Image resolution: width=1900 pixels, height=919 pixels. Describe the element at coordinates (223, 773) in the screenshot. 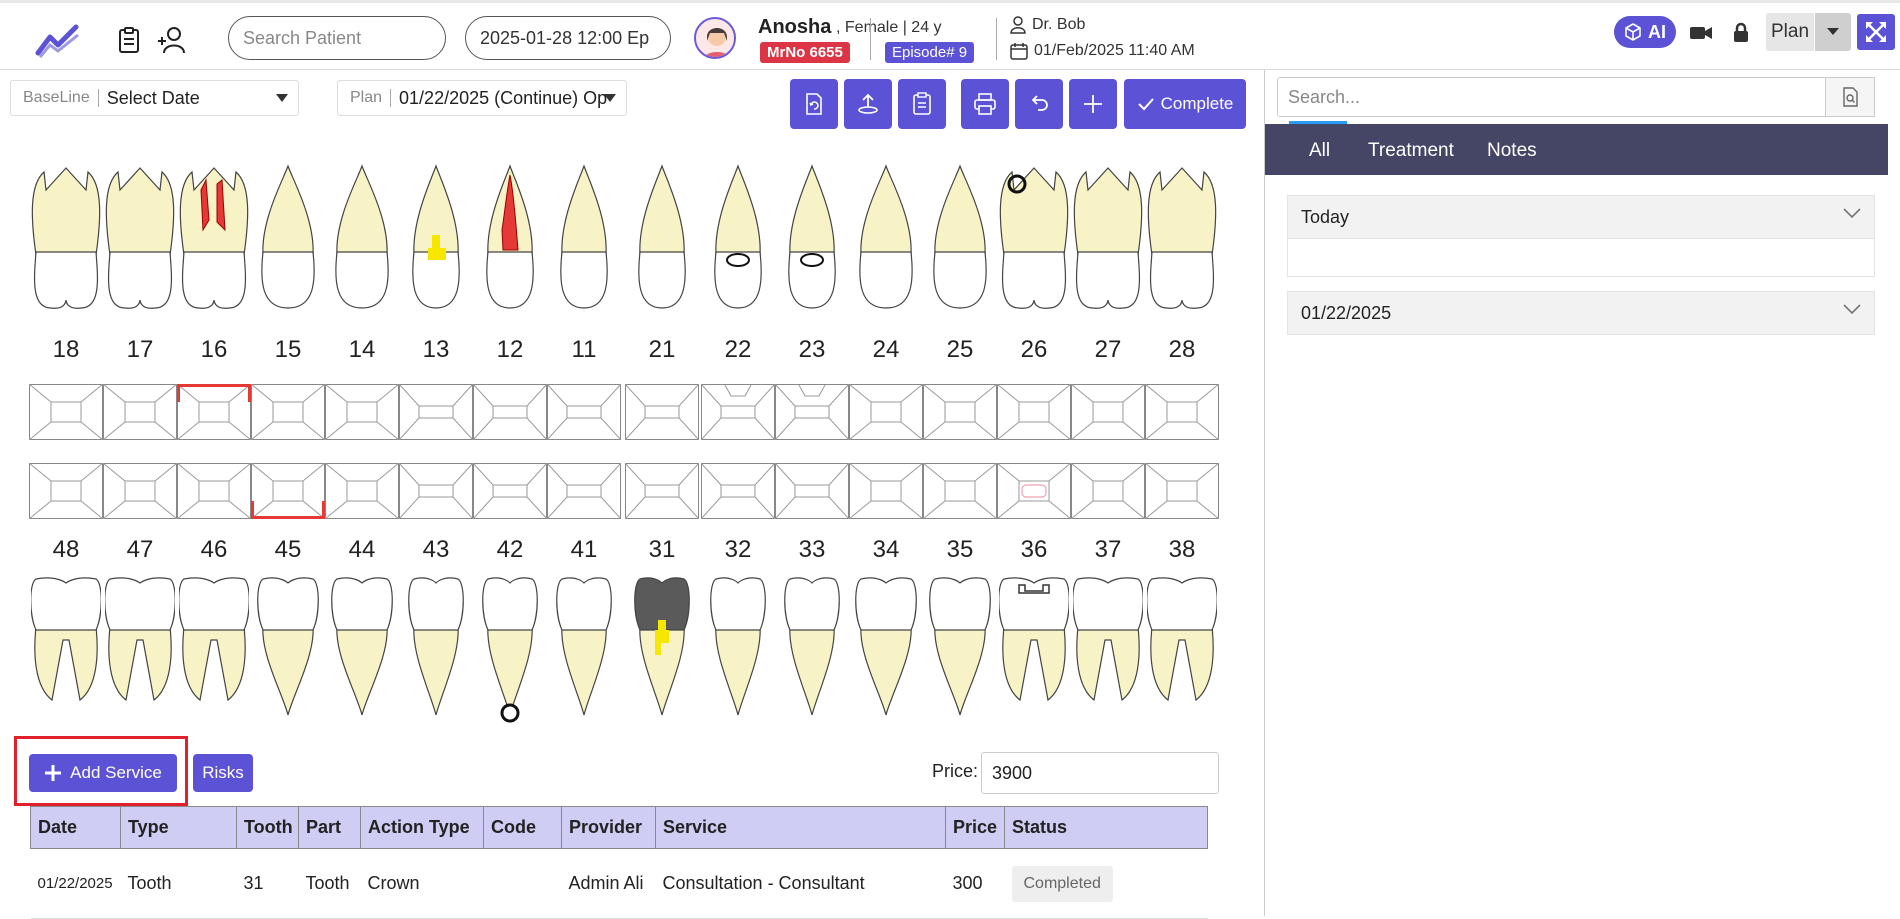

I see `risks-button: Risks` at that location.